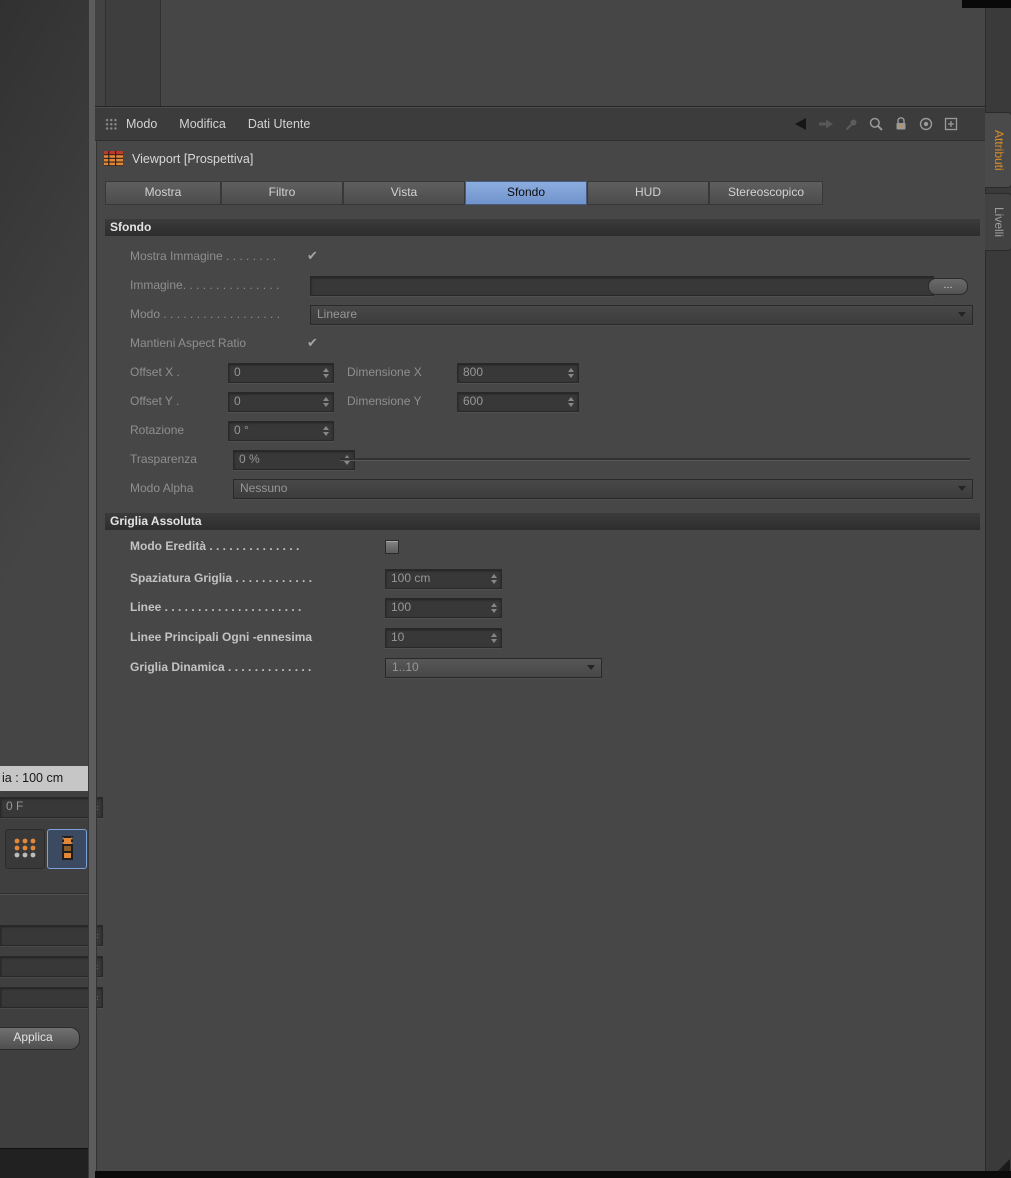 This screenshot has height=1178, width=1011. Describe the element at coordinates (603, 489) in the screenshot. I see `modo-alpha-dropdown: Nessuno` at that location.